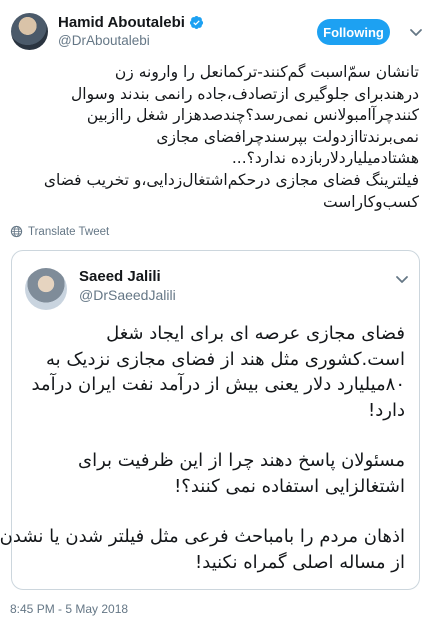  I want to click on tweet-text-line: کسب‌وکاراست, so click(370, 201).